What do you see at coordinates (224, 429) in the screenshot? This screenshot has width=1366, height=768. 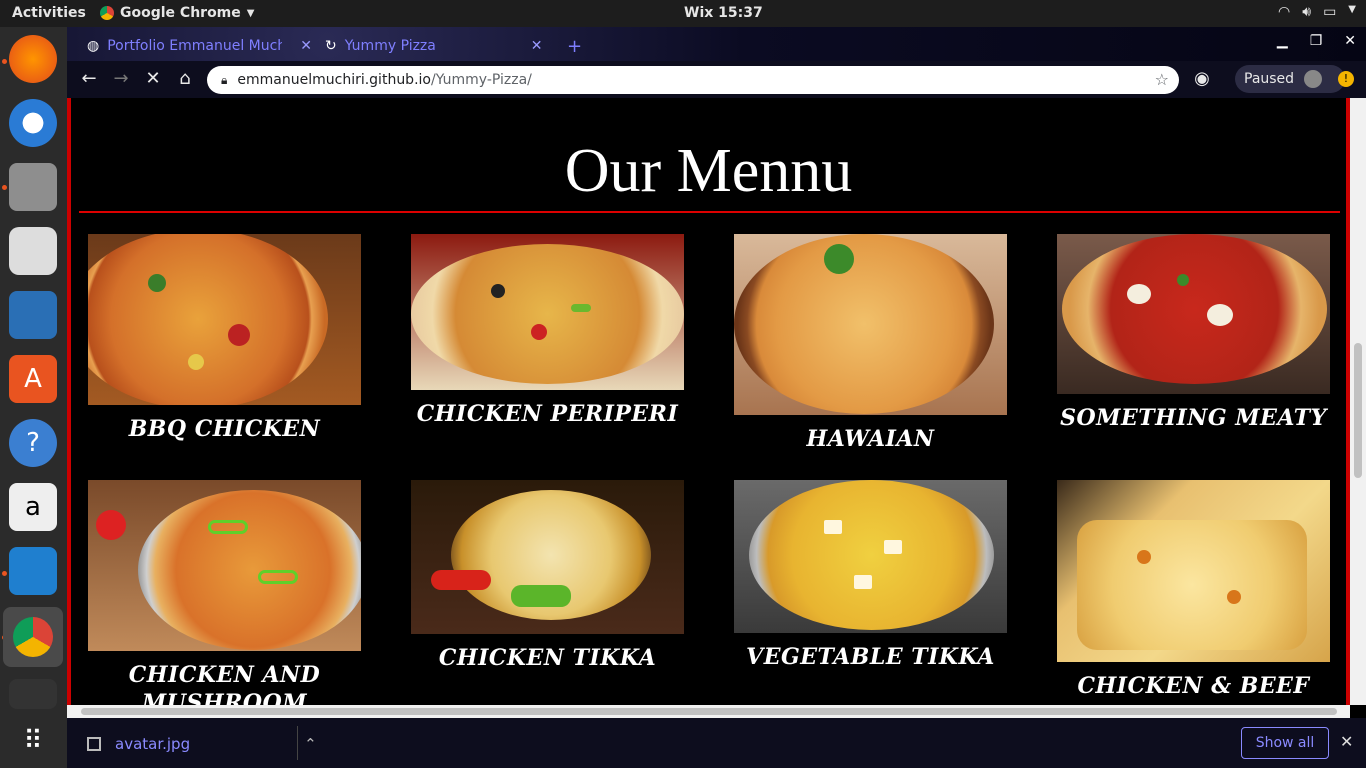 I see `menu-item-name: BBQ CHICKEN` at bounding box center [224, 429].